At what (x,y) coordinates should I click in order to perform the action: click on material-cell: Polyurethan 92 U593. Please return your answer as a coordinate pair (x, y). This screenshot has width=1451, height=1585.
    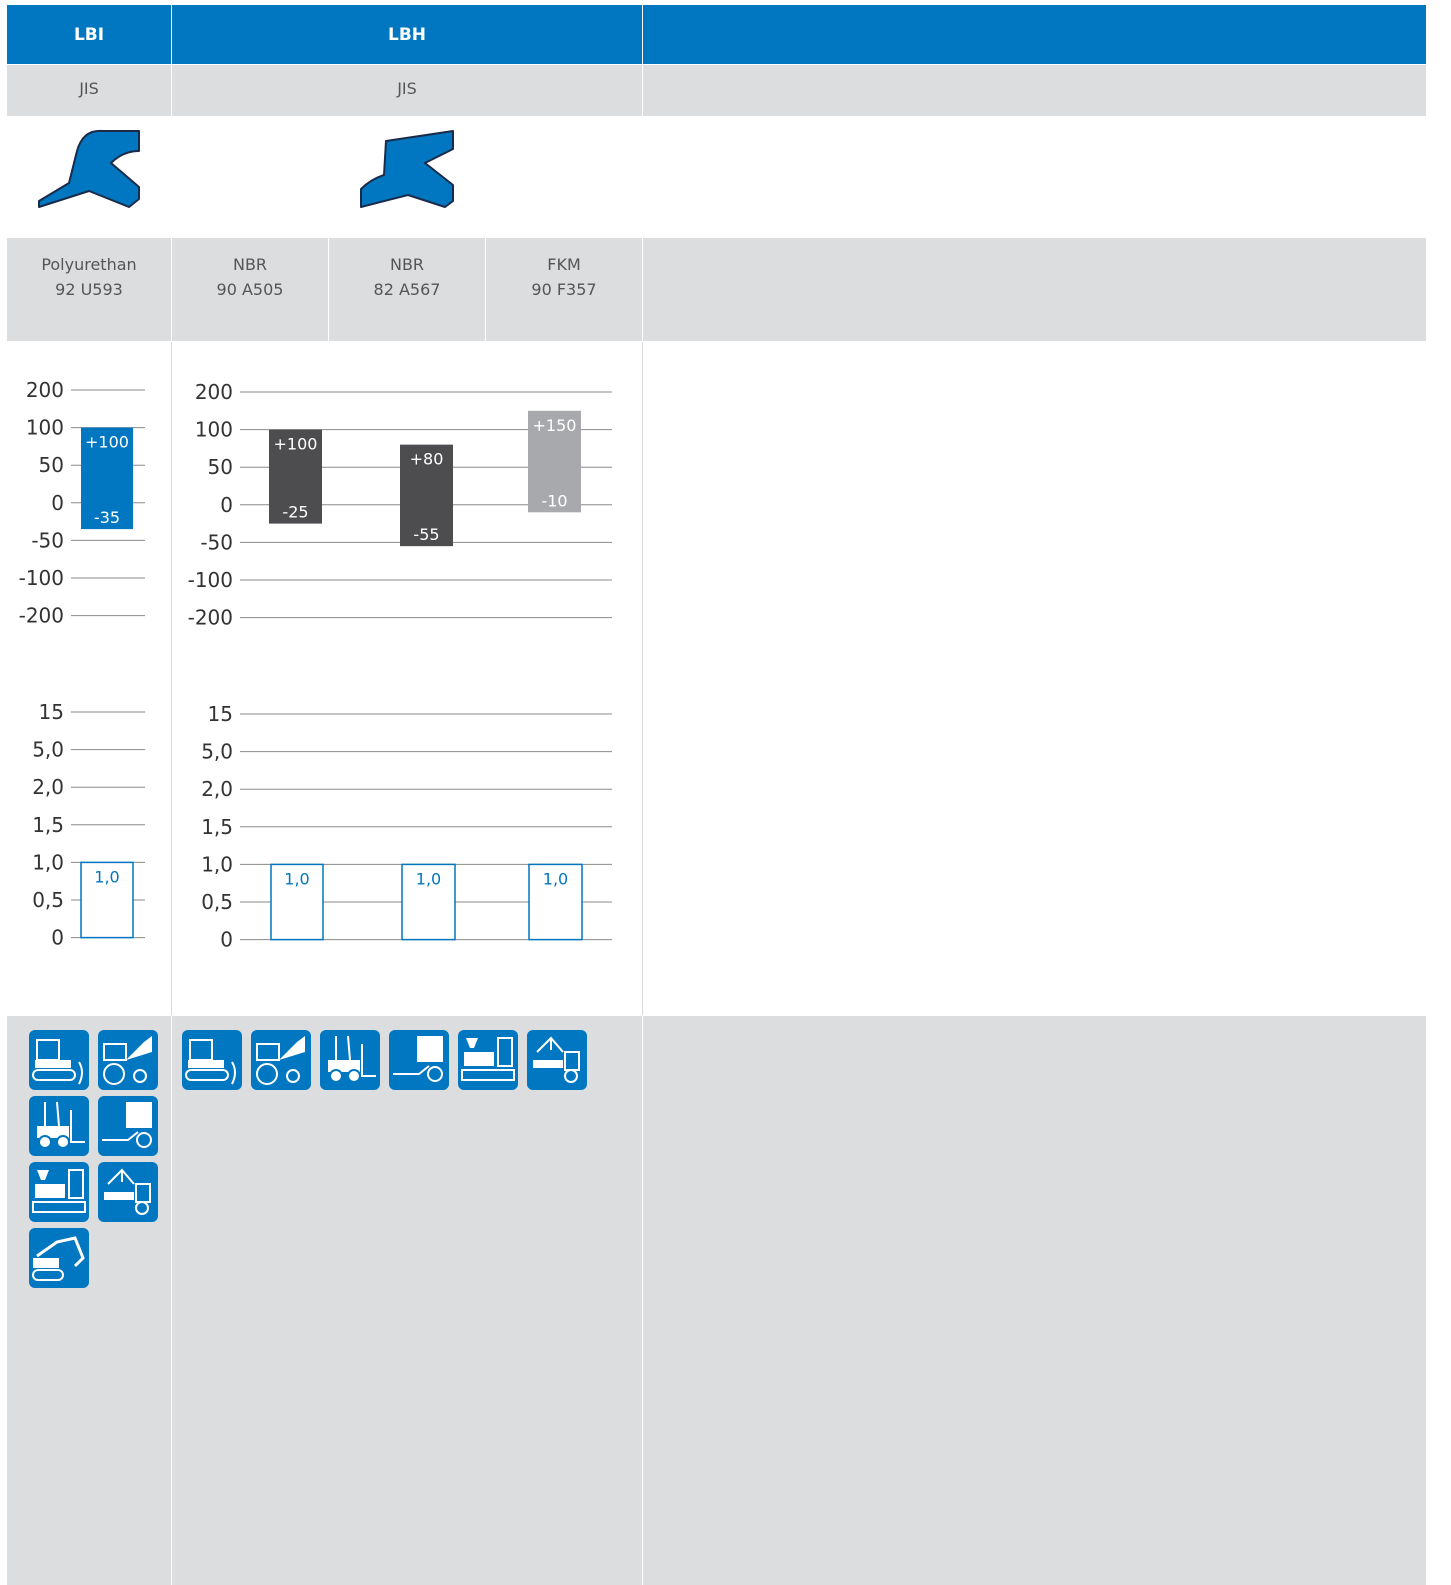
    Looking at the image, I should click on (89, 289).